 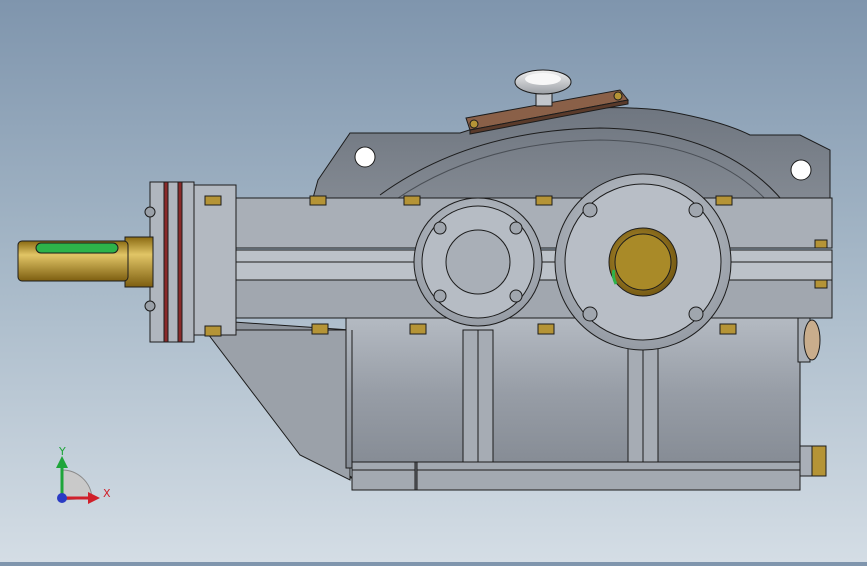 What do you see at coordinates (813, 461) in the screenshot?
I see `oil-drain-plug` at bounding box center [813, 461].